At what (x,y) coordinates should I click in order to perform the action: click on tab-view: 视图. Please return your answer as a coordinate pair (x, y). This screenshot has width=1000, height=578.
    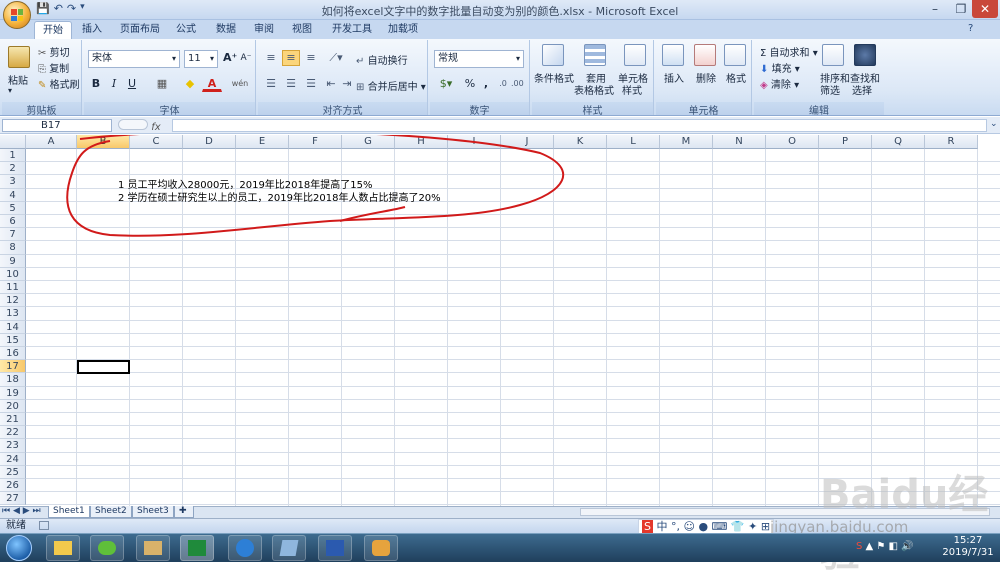
    Looking at the image, I should click on (302, 30).